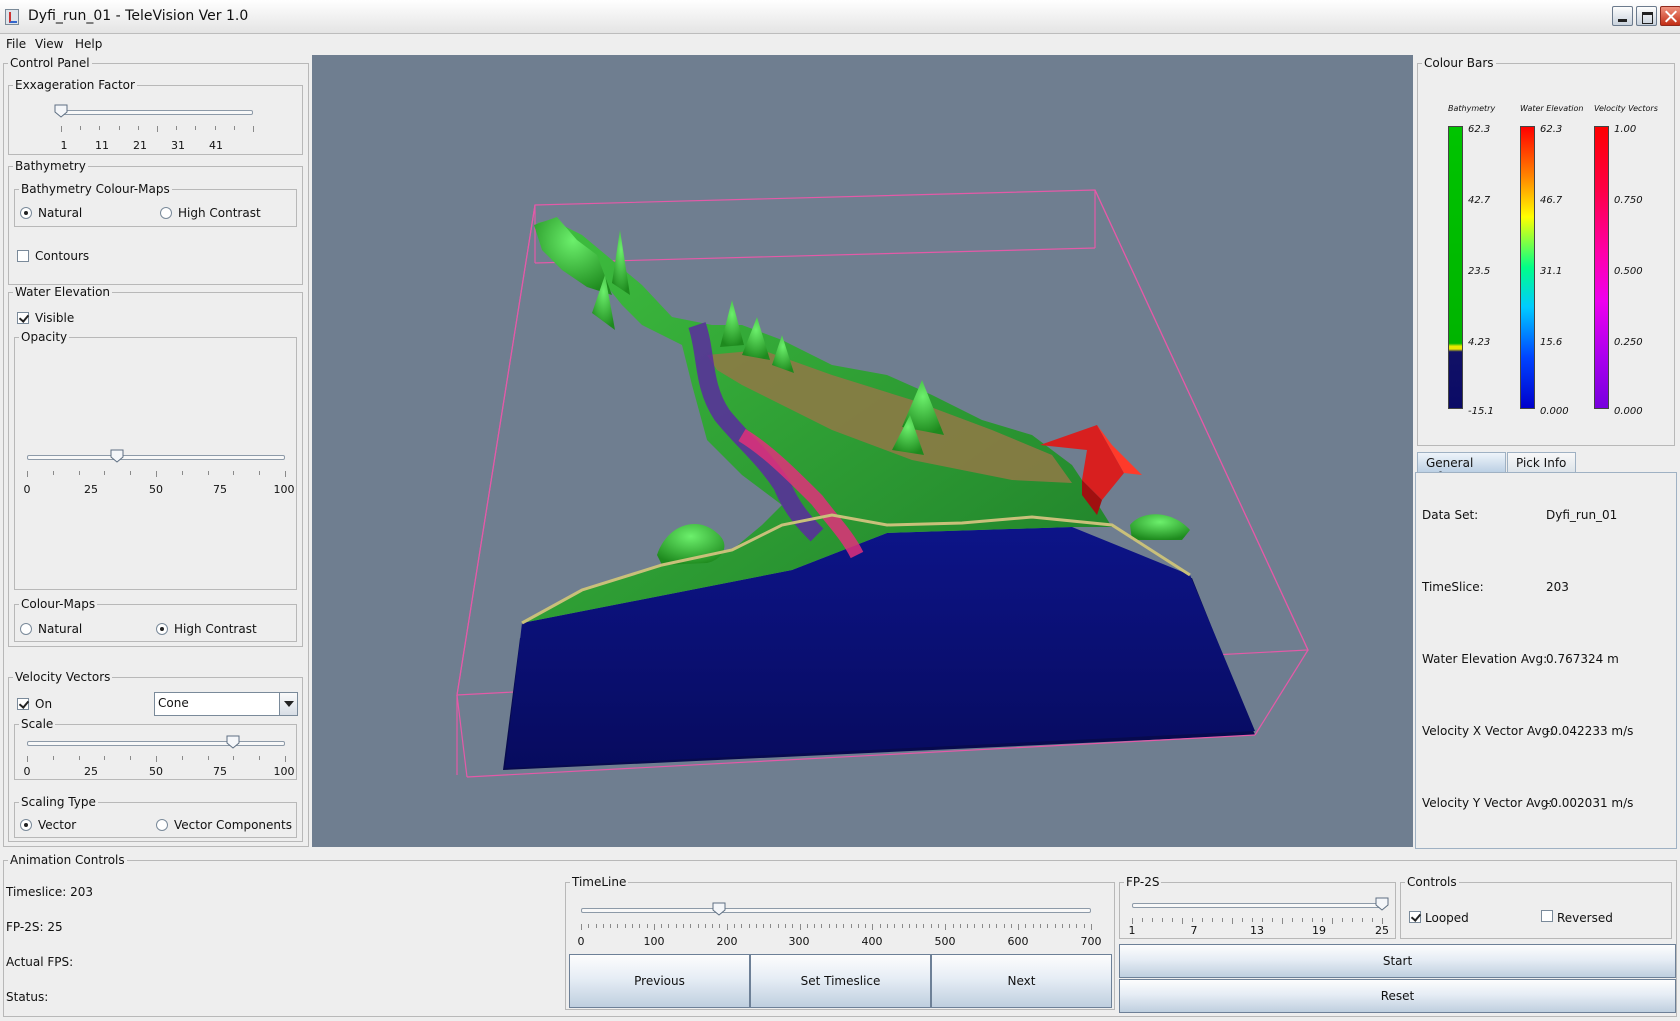 The image size is (1680, 1021). I want to click on menu-help: Help, so click(88, 44).